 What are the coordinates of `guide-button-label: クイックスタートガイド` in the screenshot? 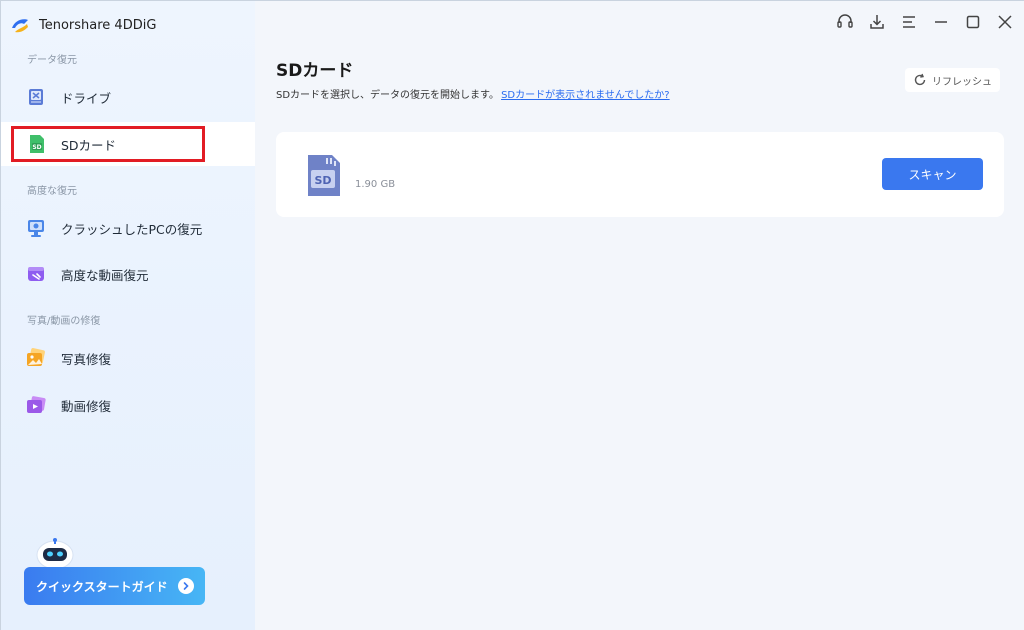 It's located at (102, 586).